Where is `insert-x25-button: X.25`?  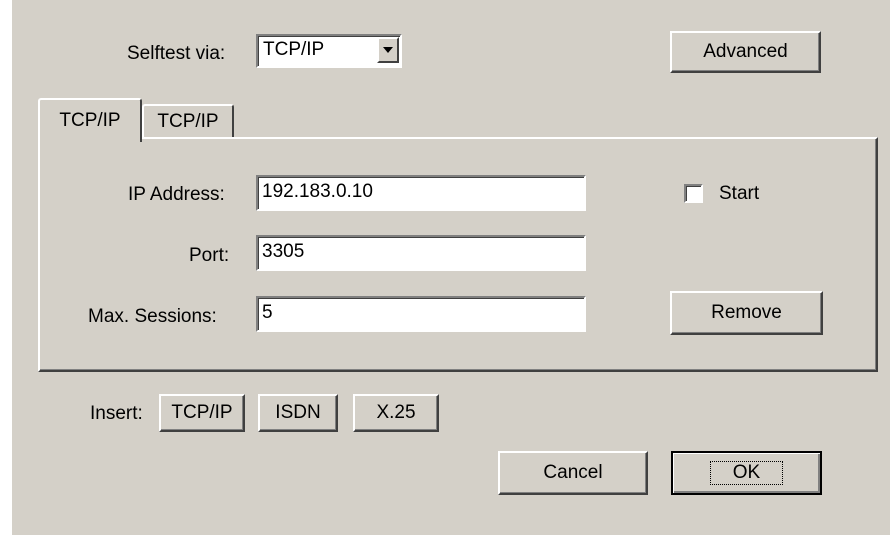
insert-x25-button: X.25 is located at coordinates (396, 413).